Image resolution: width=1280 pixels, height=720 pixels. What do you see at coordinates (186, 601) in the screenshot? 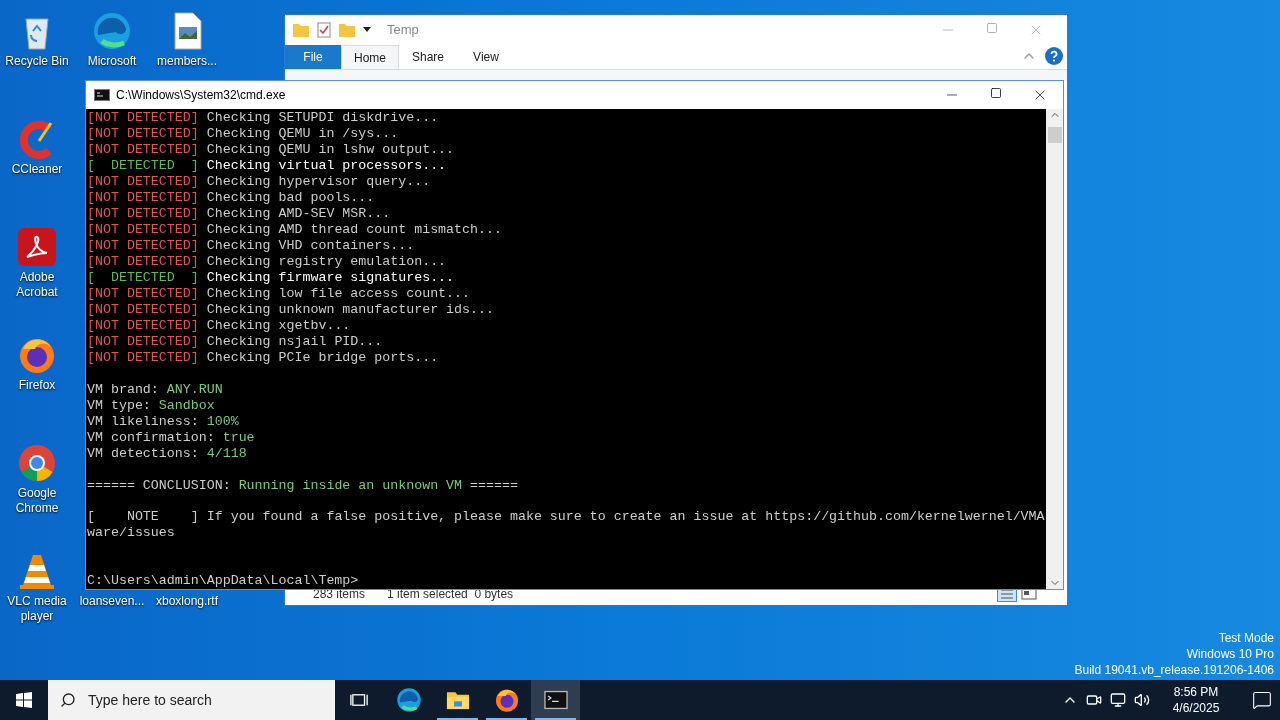
I see `desktop-icon-label: xboxlong.rtf` at bounding box center [186, 601].